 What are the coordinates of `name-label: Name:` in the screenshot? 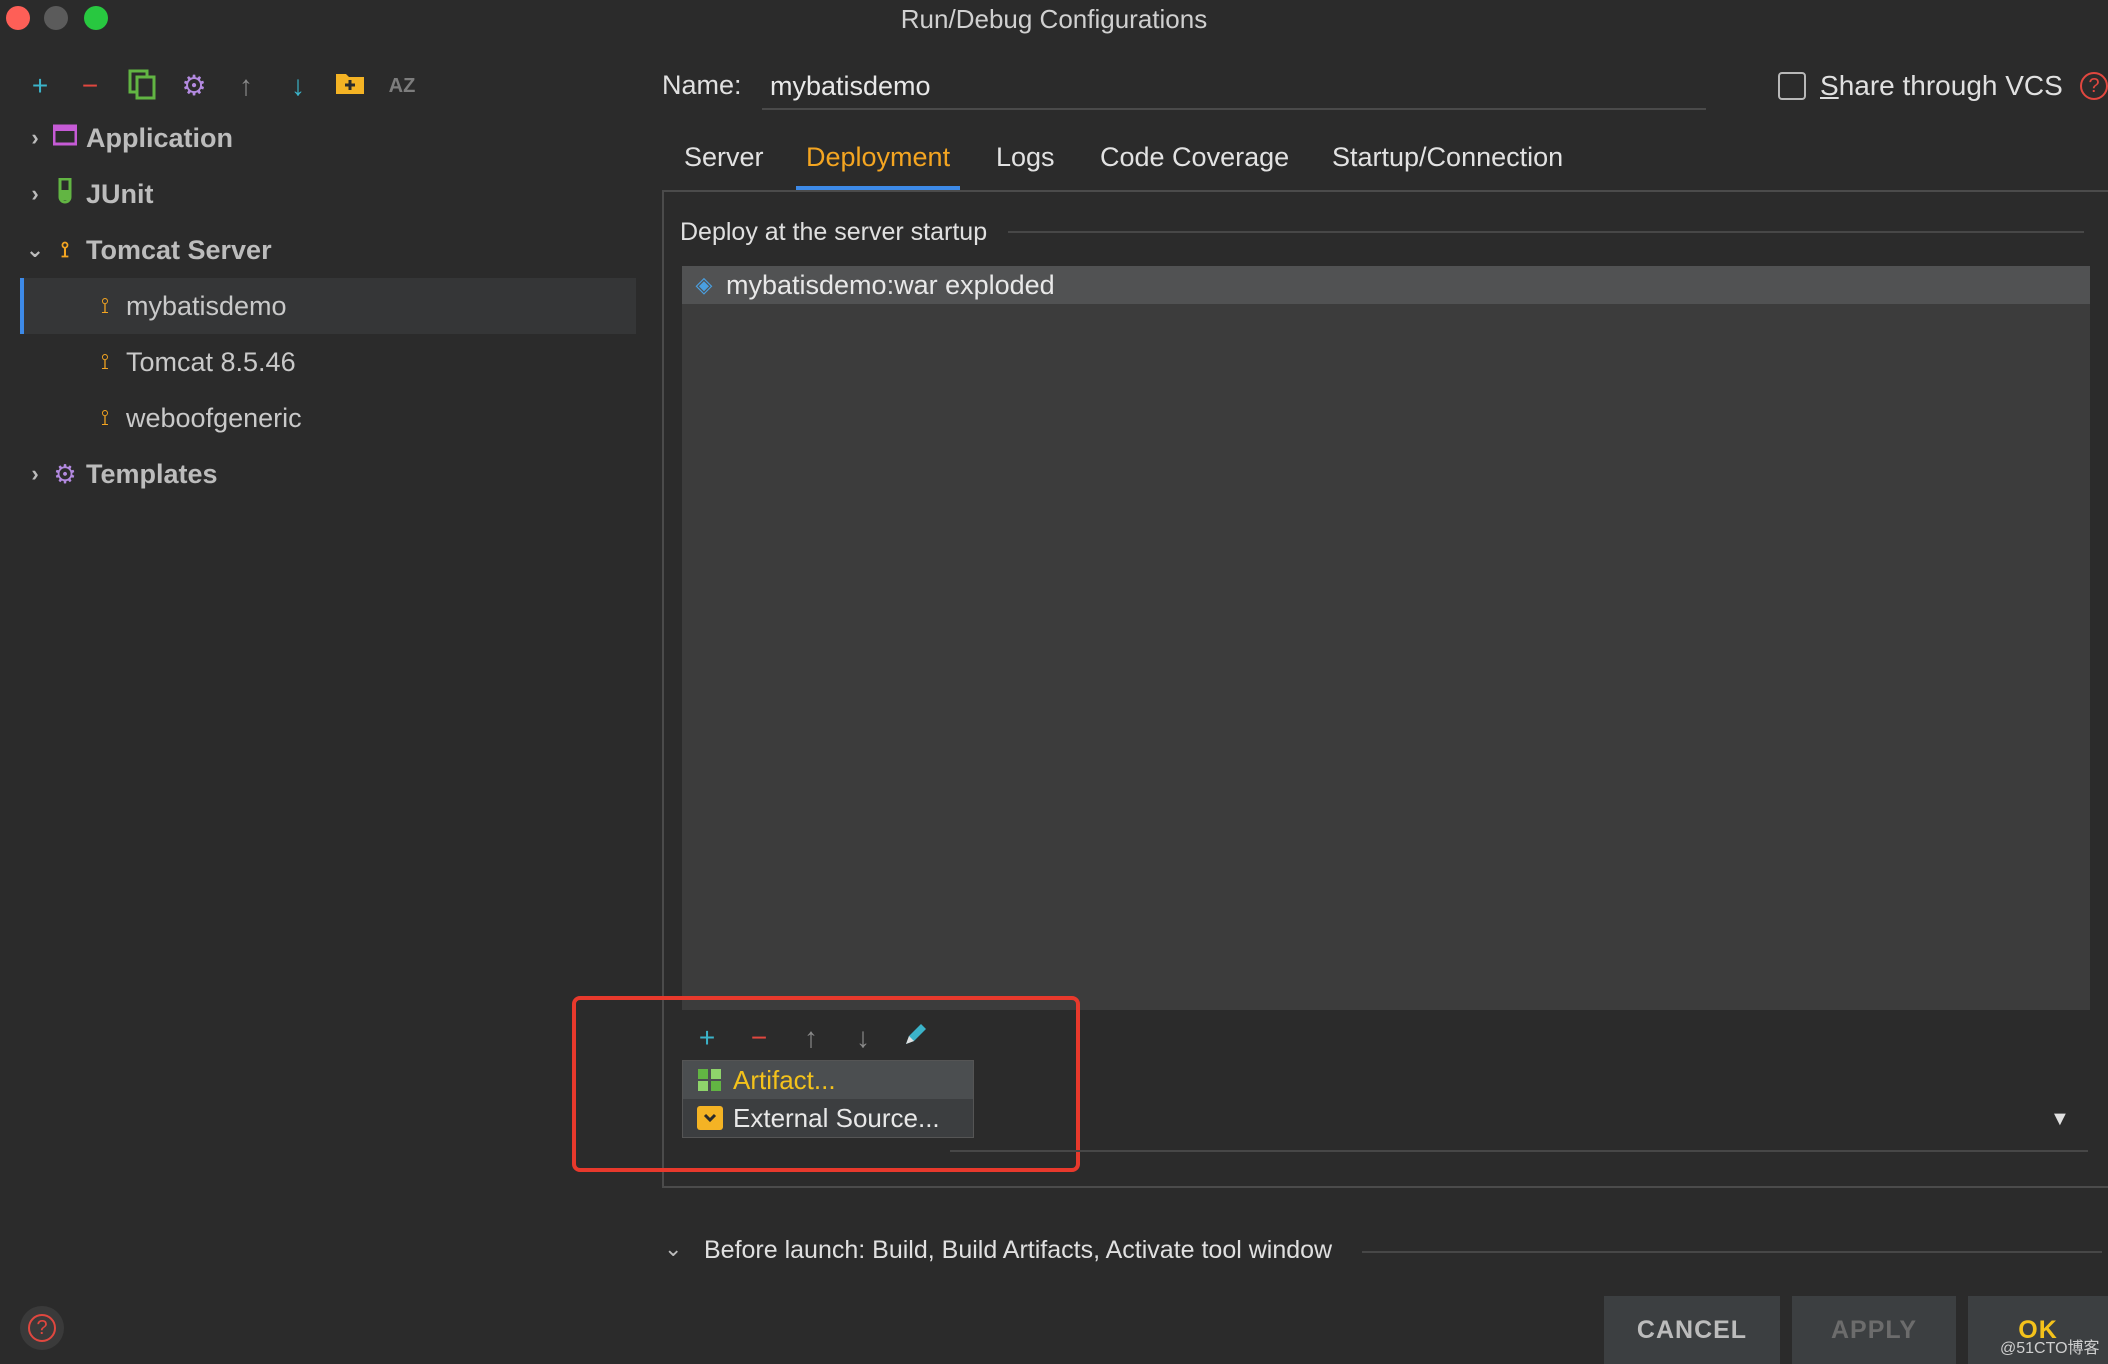 It's located at (702, 85).